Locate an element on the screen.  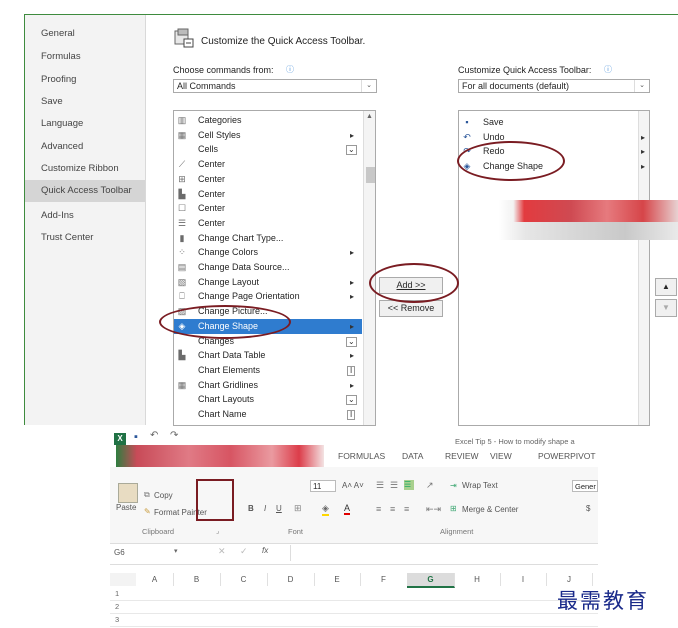
enter-icon: ✓ is located at coordinates (244, 551).